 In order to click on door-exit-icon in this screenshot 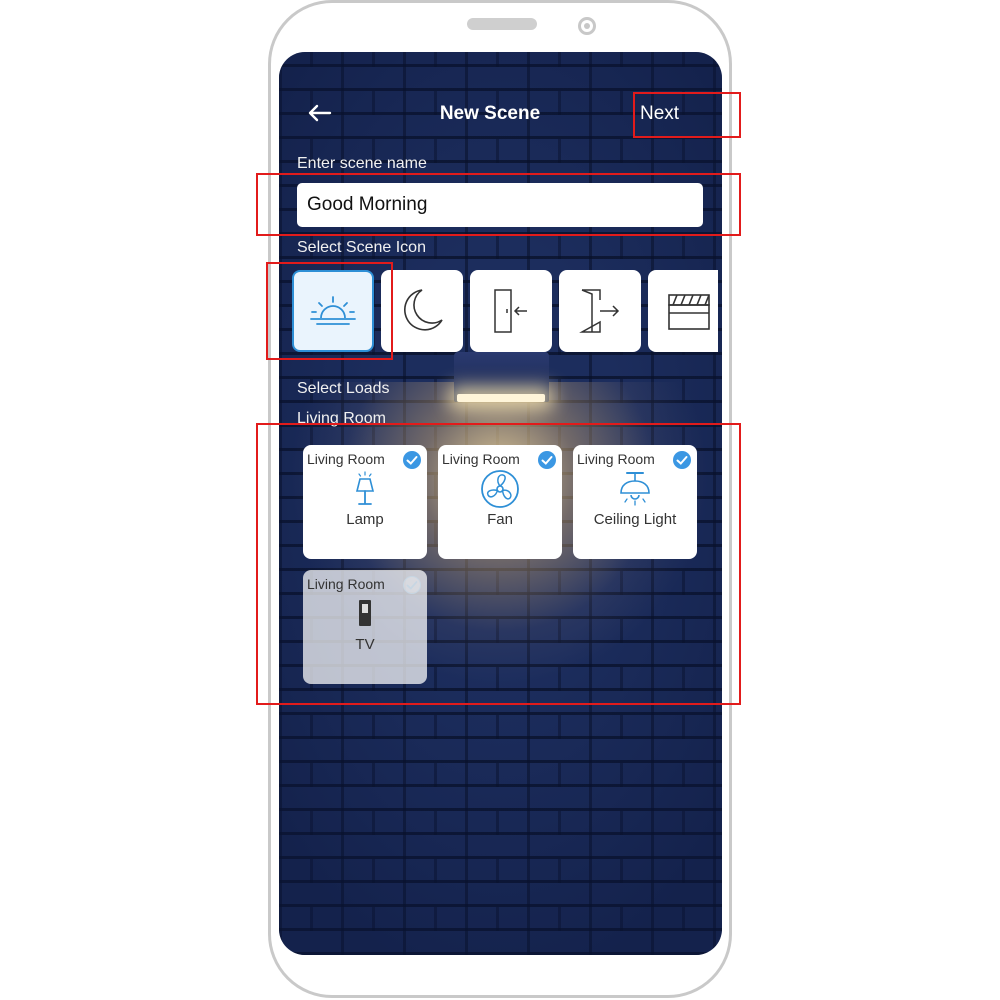, I will do `click(599, 311)`.